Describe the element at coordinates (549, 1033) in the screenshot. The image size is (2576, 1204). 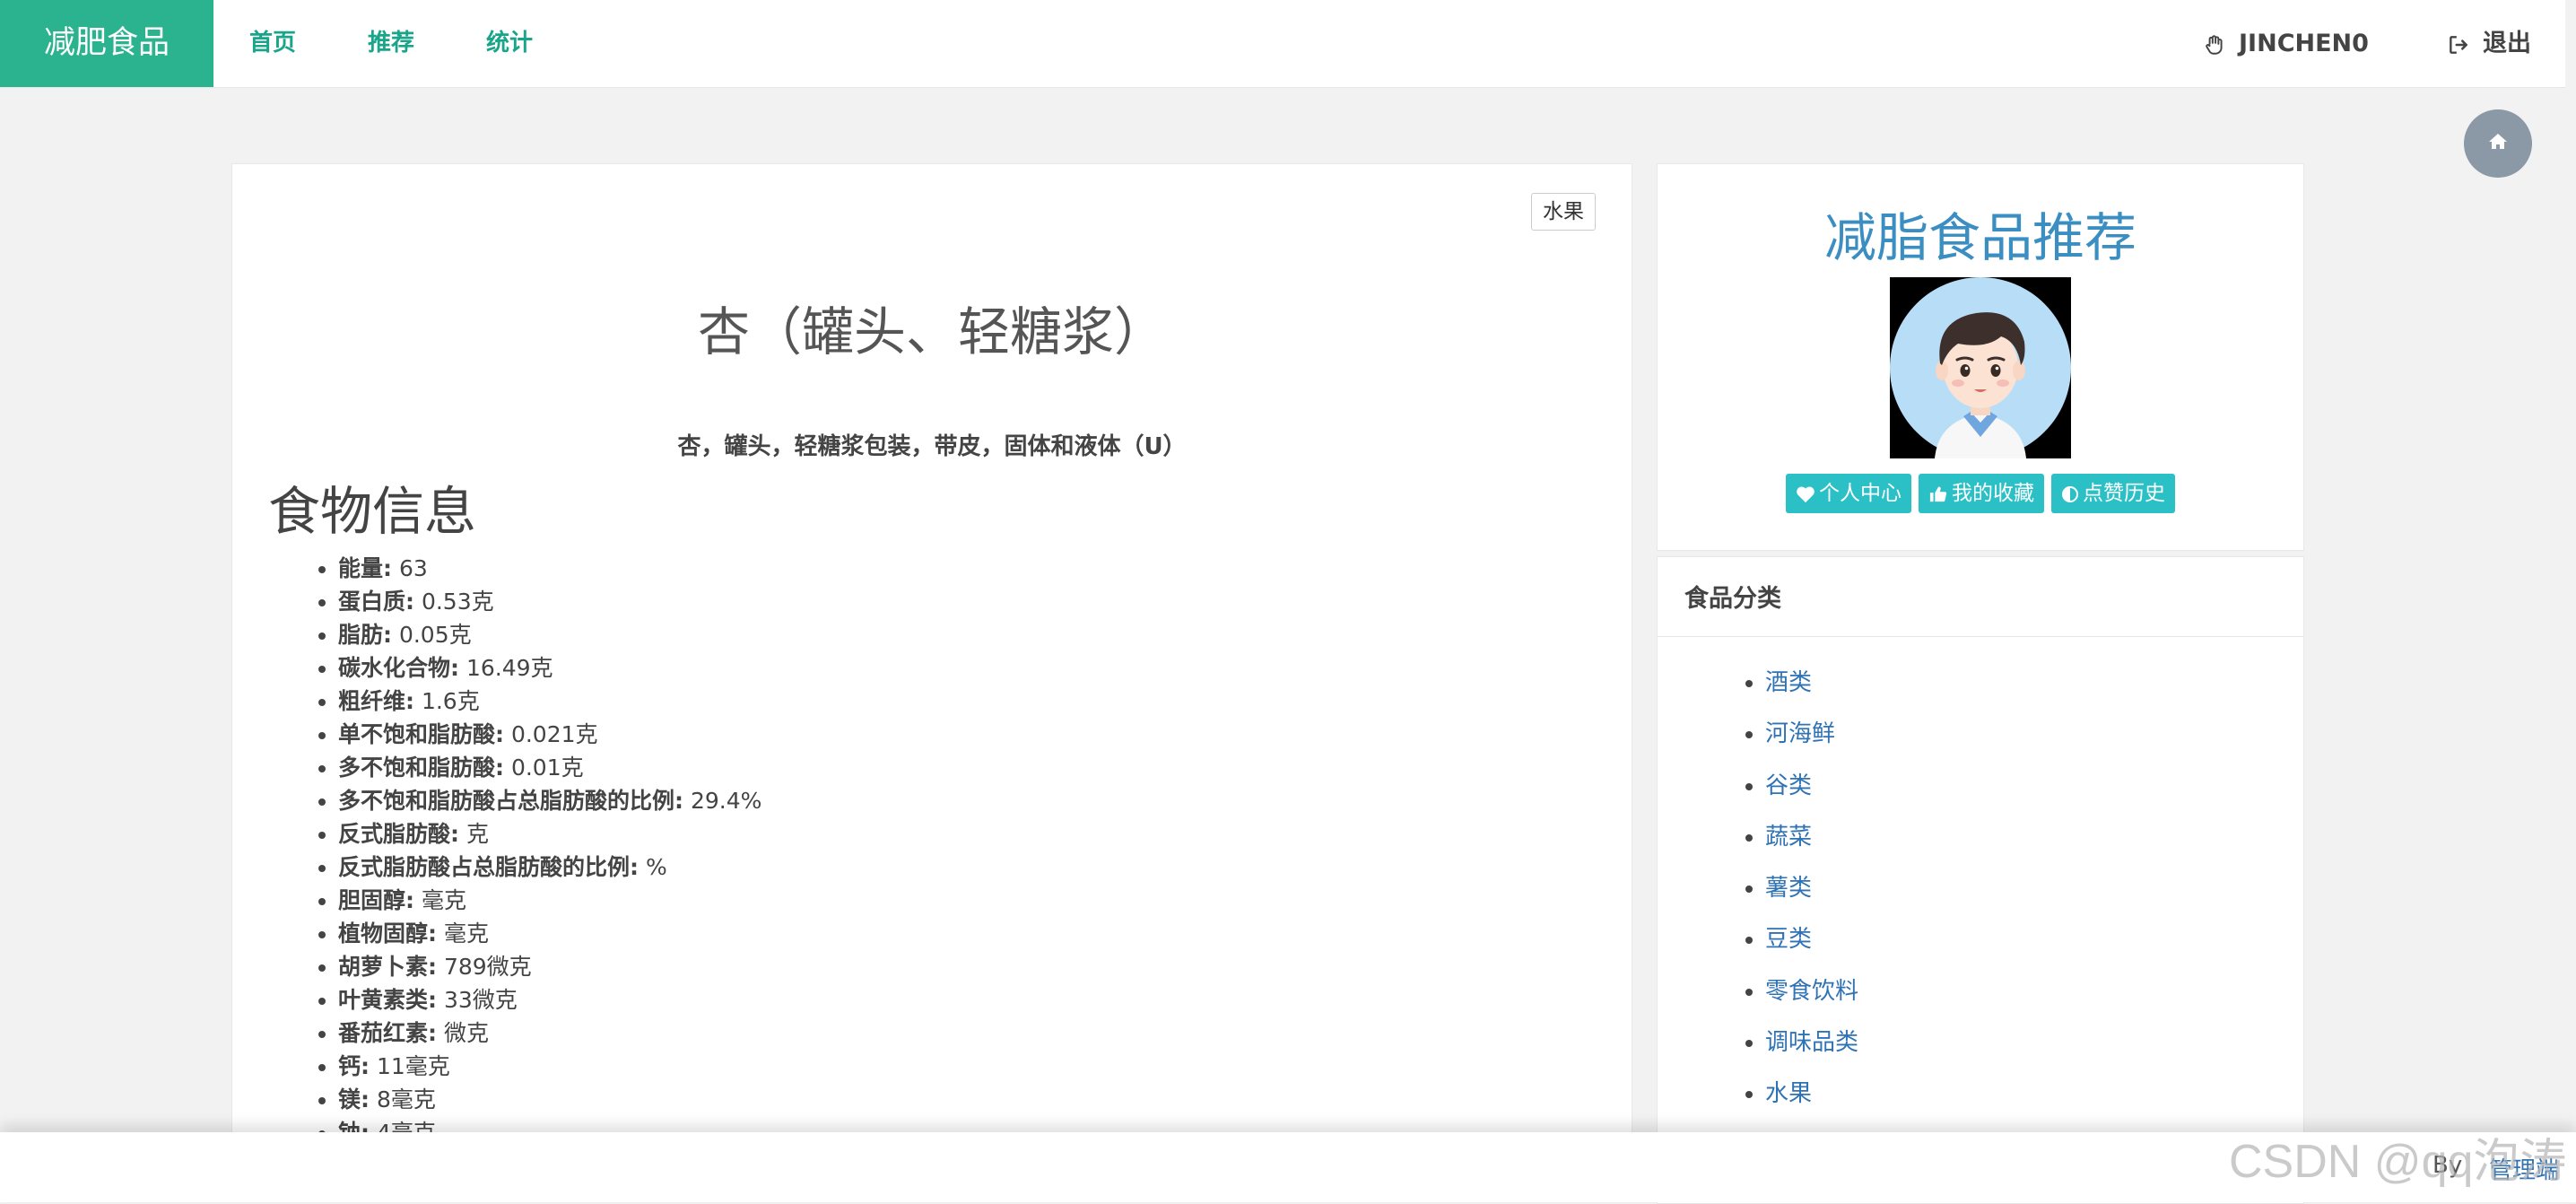
I see `nutrient-item: 番茄红素: 微克` at that location.